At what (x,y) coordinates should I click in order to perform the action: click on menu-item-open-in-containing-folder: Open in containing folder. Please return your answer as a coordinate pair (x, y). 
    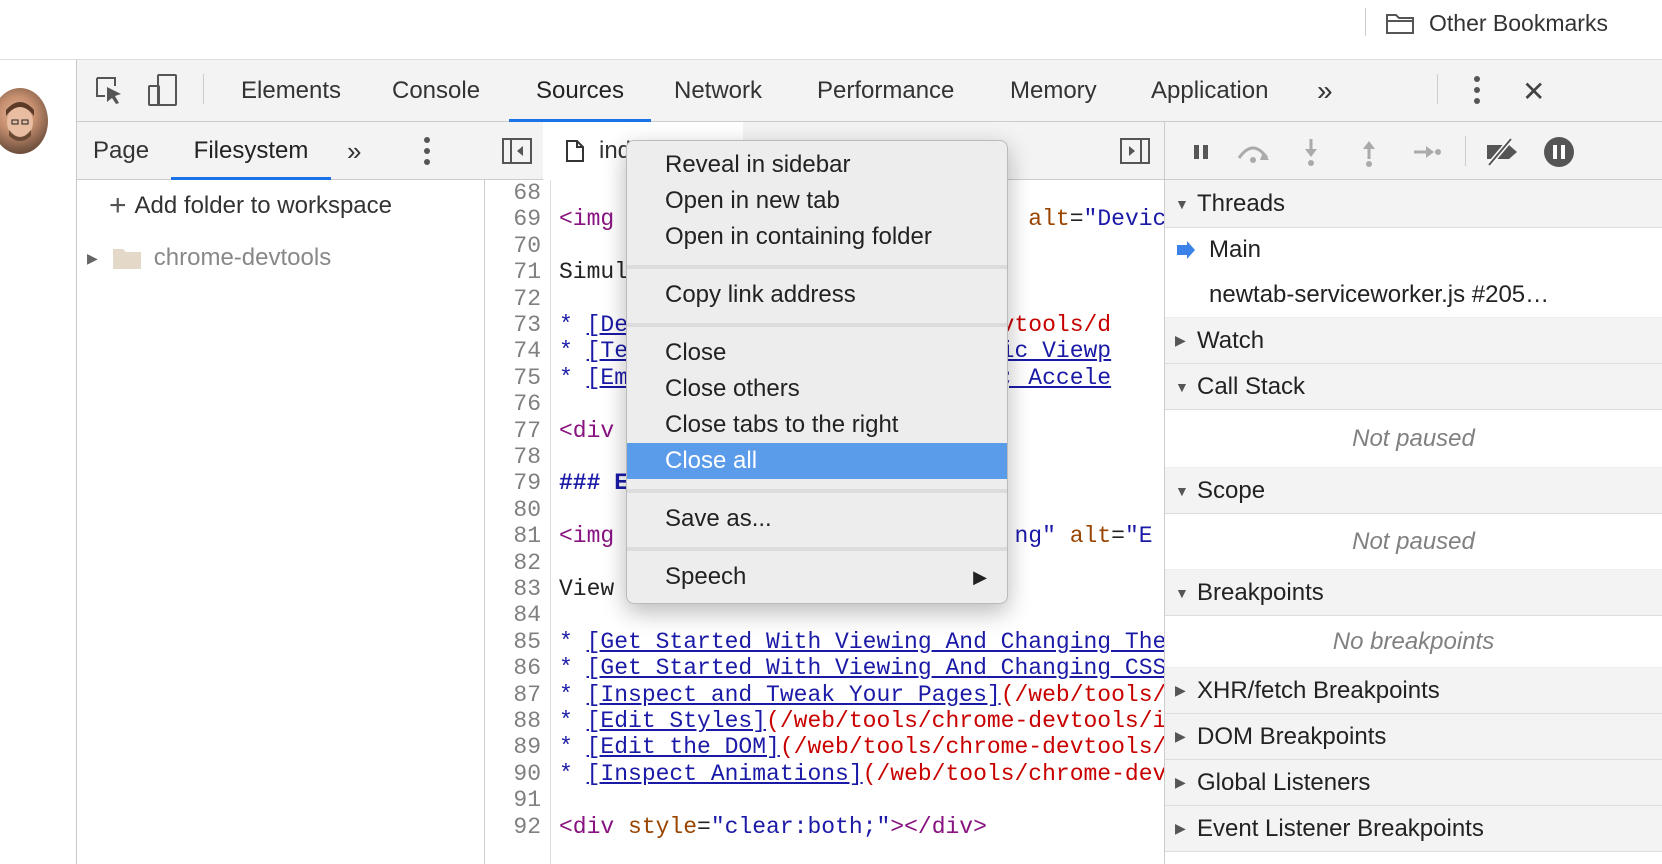
    Looking at the image, I should click on (817, 237).